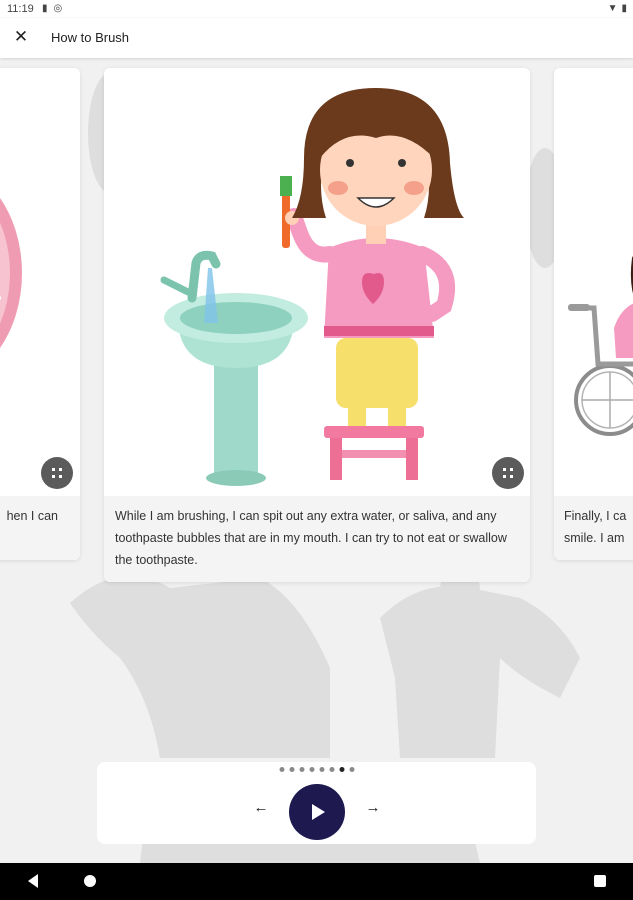  I want to click on next-button: →, so click(373, 808).